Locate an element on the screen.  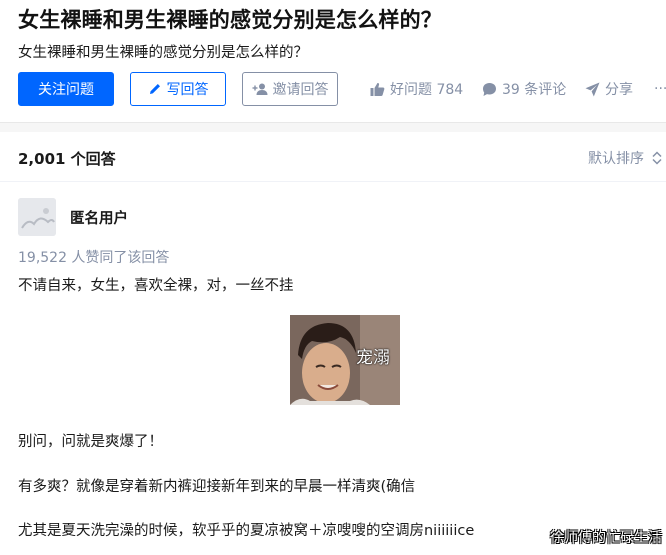
share-button: 分享 is located at coordinates (609, 89).